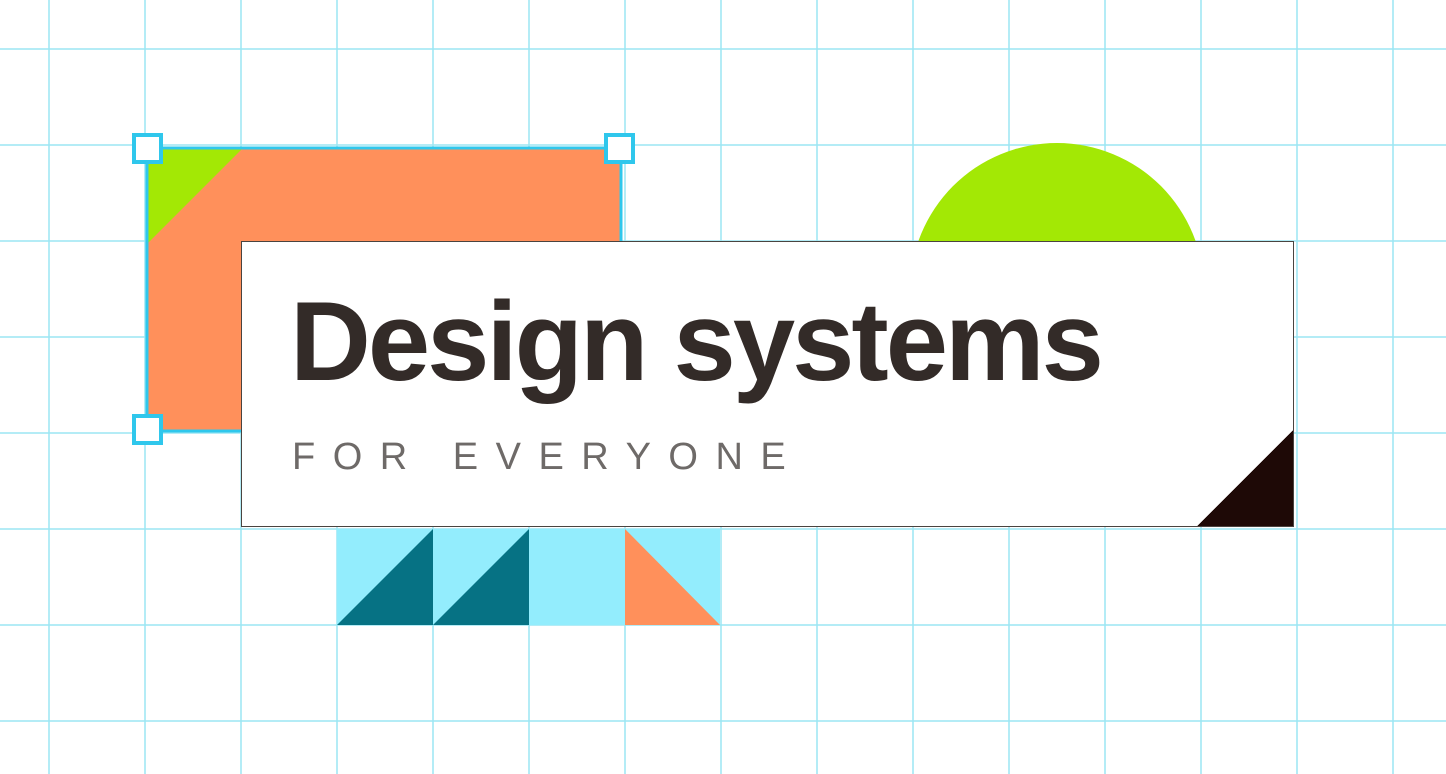  Describe the element at coordinates (619, 148) in the screenshot. I see `resize-handle-top-right` at that location.